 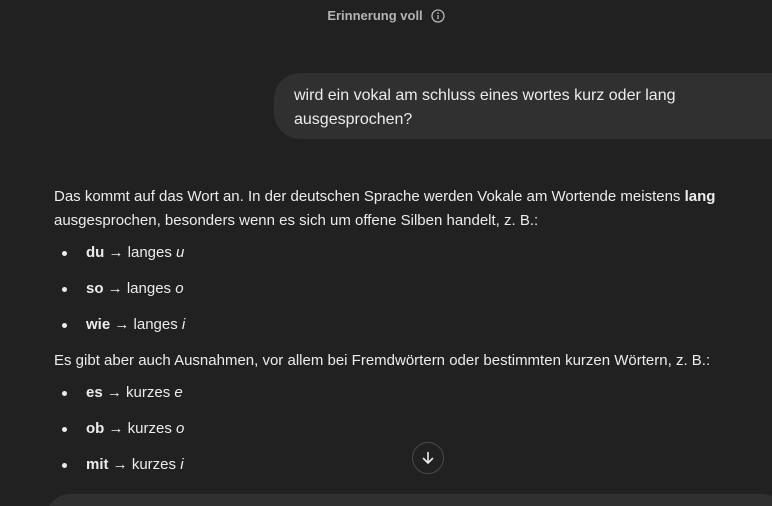 I want to click on scroll-to-bottom-button, so click(x=428, y=458).